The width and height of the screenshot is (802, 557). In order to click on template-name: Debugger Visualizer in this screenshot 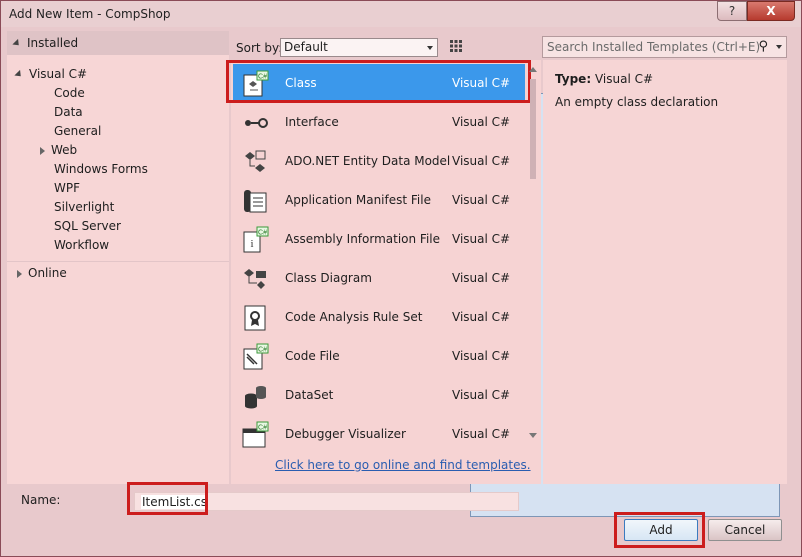, I will do `click(345, 434)`.